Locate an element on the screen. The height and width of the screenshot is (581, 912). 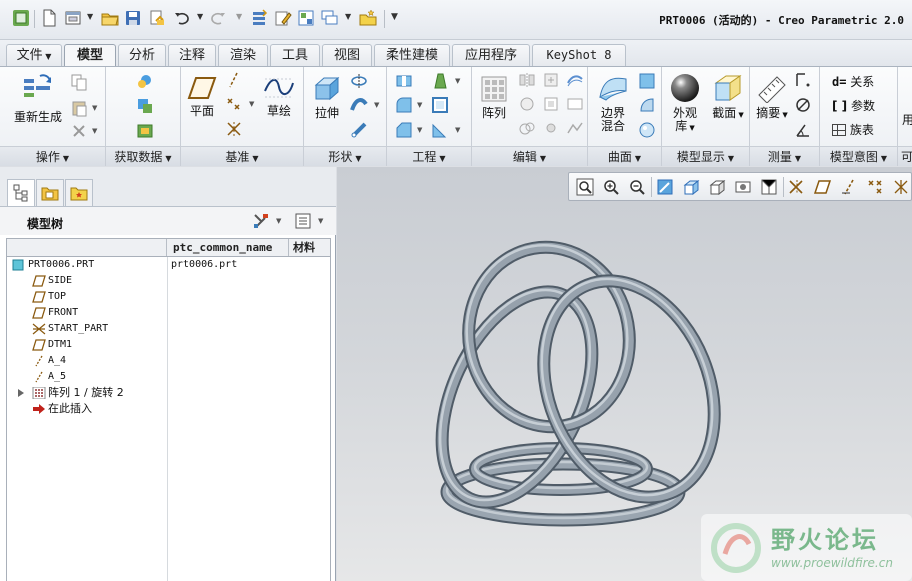
save-icon is located at coordinates (133, 18).